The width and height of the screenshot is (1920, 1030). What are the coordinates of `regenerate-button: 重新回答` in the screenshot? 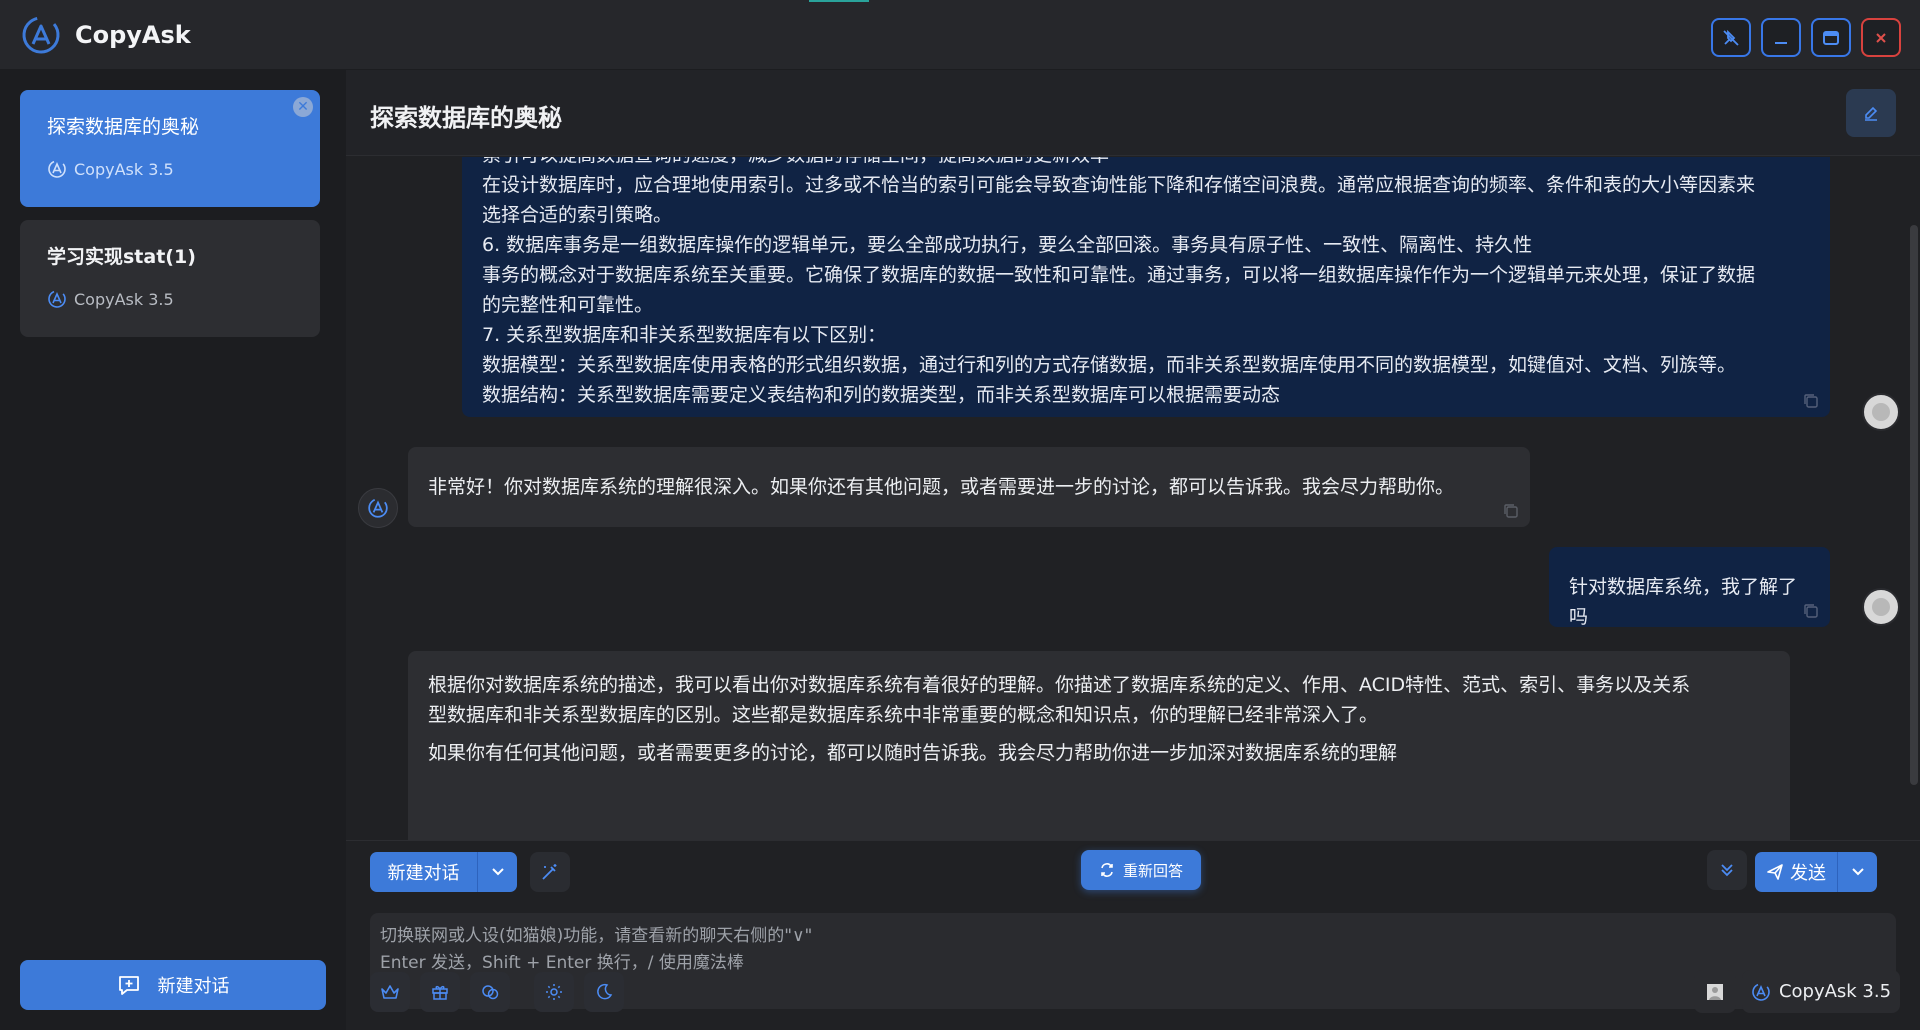 It's located at (1141, 870).